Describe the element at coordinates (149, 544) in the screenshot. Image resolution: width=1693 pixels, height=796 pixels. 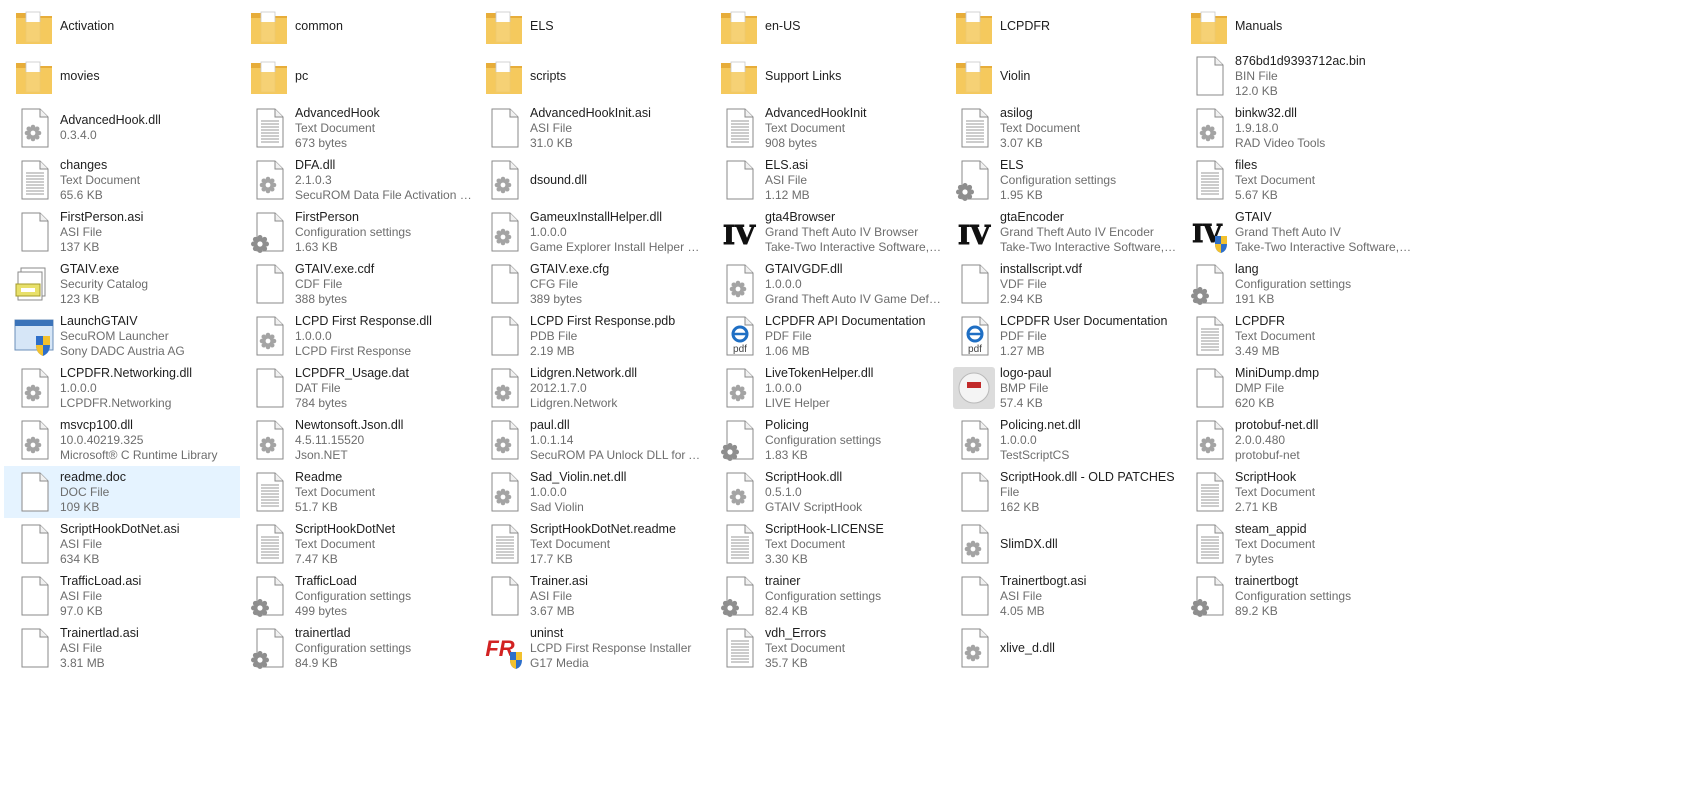
I see `file-item-text: ScriptHookDotNet.asi ASI File 634 KB` at that location.